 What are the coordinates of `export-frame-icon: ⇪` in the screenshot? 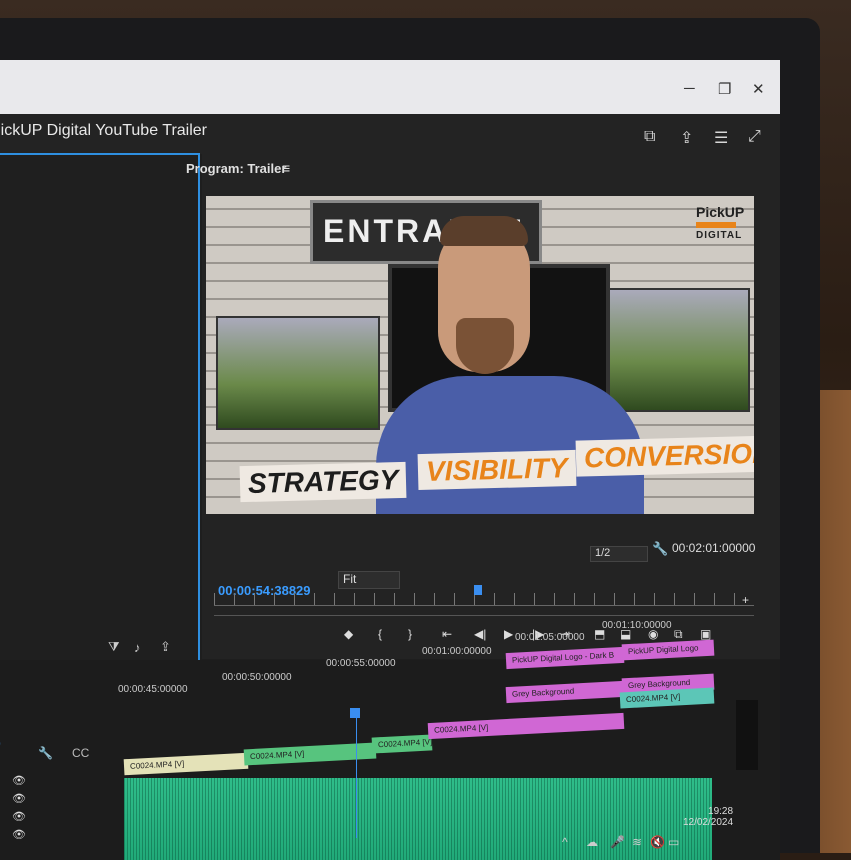 It's located at (165, 647).